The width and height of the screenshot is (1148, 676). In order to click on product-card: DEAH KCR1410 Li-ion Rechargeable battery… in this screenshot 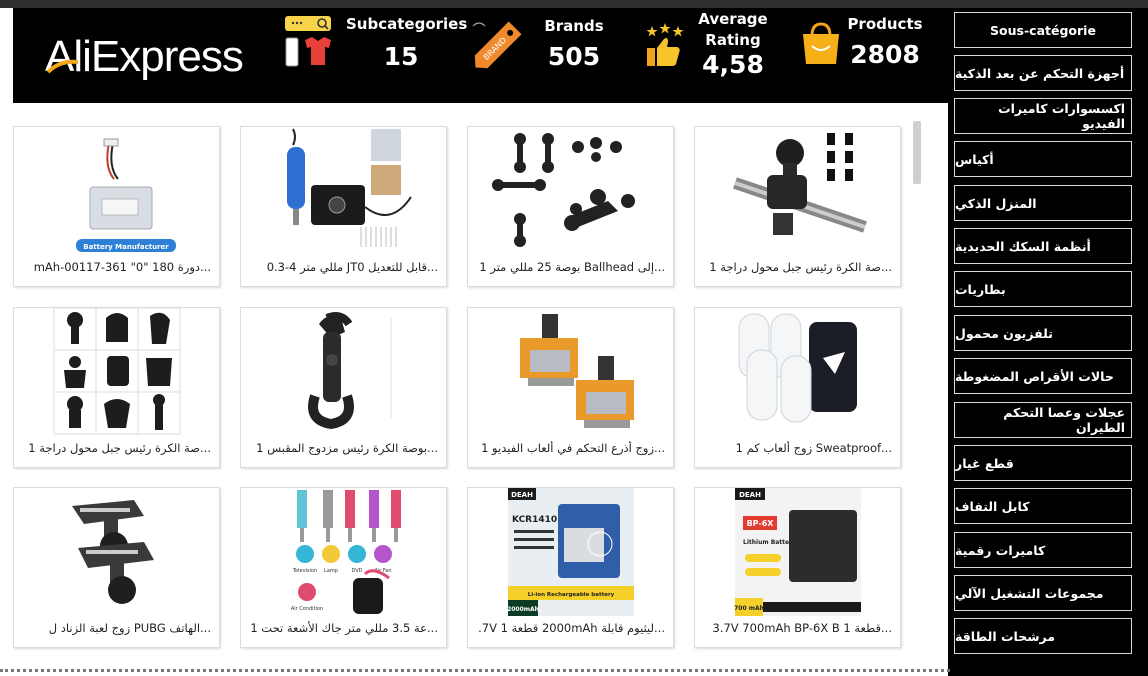, I will do `click(570, 567)`.